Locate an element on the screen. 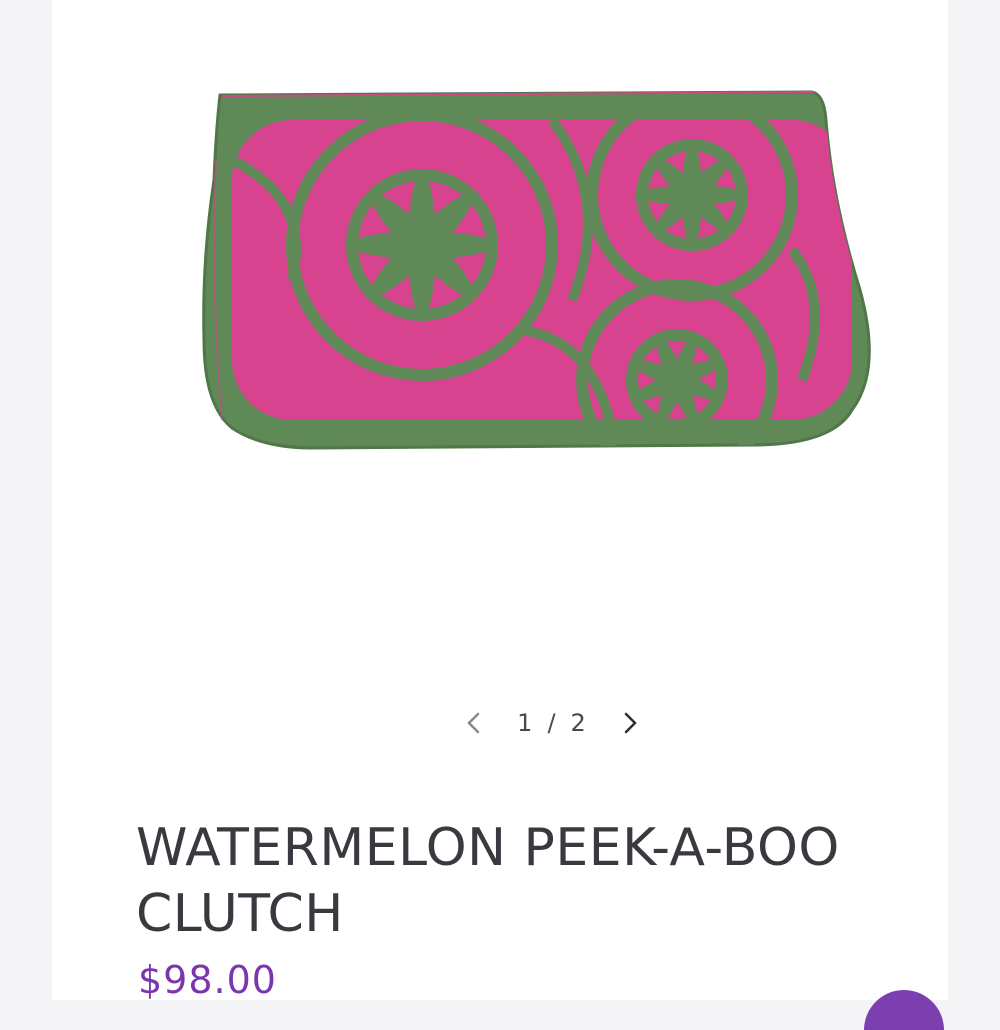 This screenshot has height=1030, width=1000. image-pager: 1 / 2 is located at coordinates (552, 723).